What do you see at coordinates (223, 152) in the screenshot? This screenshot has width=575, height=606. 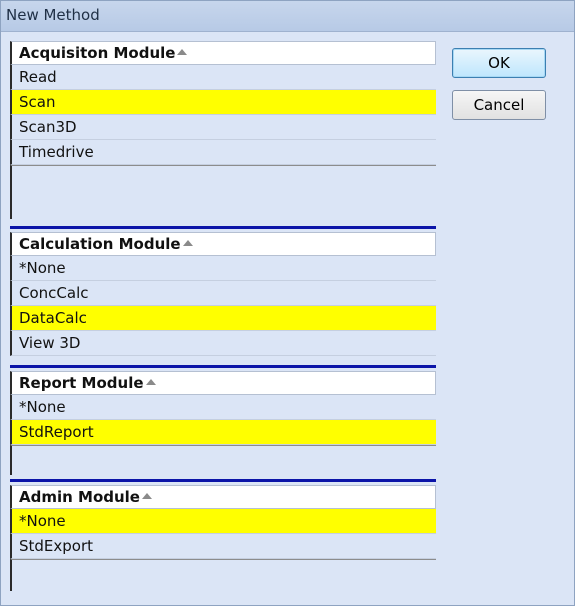 I see `list-item-timedrive: Timedrive` at bounding box center [223, 152].